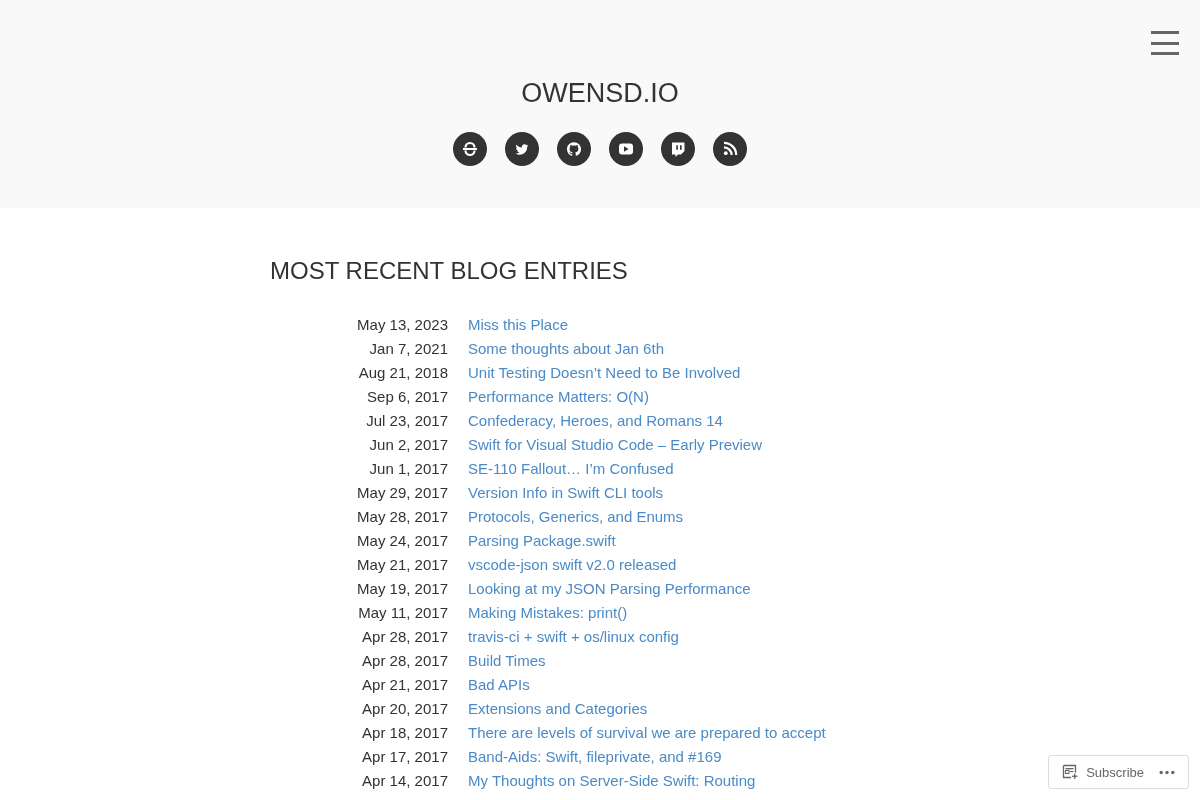  What do you see at coordinates (402, 589) in the screenshot?
I see `entry-date: May 19, 2017` at bounding box center [402, 589].